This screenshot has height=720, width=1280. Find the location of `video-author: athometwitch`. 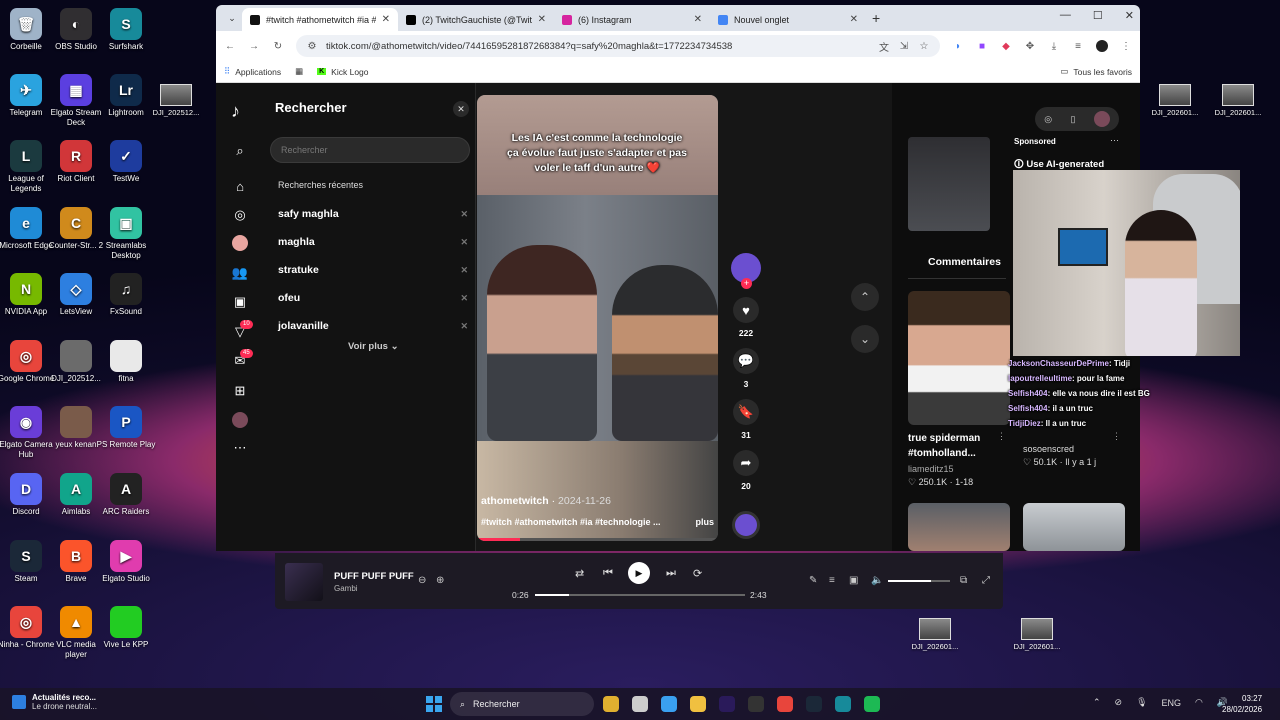

video-author: athometwitch is located at coordinates (515, 501).